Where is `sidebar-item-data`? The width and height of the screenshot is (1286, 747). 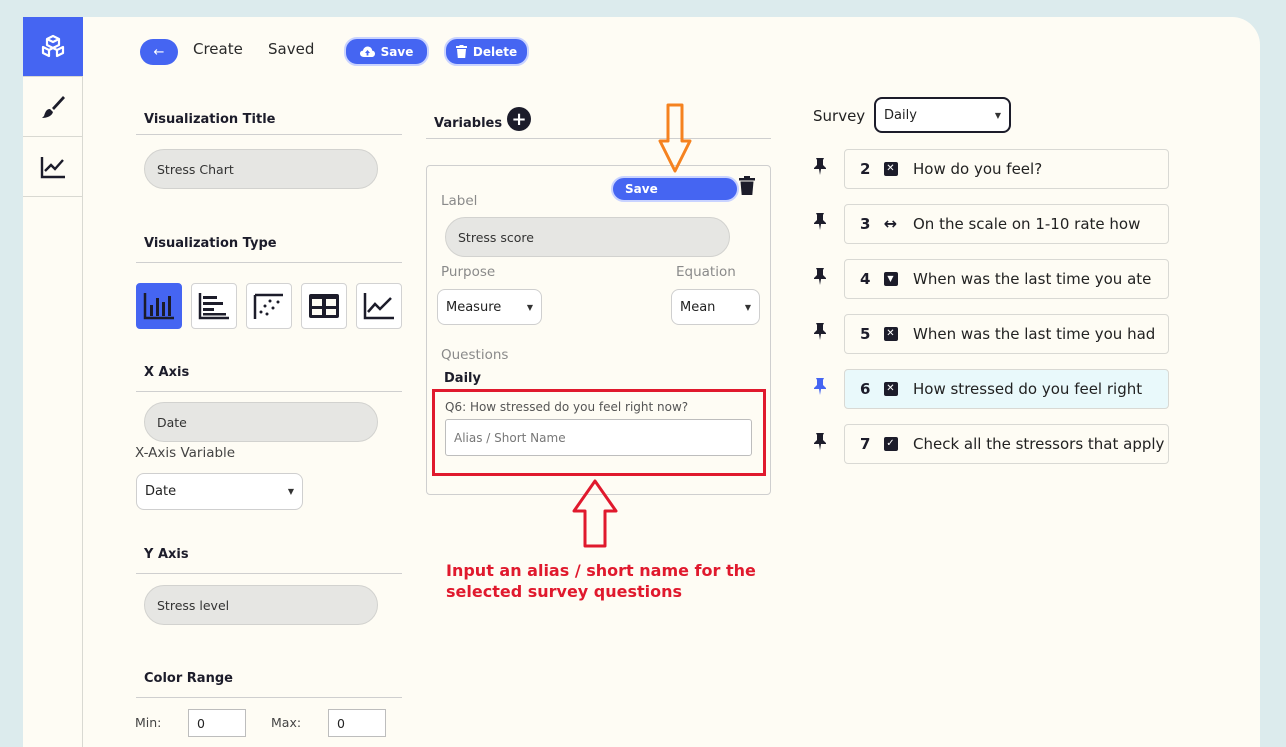
sidebar-item-data is located at coordinates (53, 47).